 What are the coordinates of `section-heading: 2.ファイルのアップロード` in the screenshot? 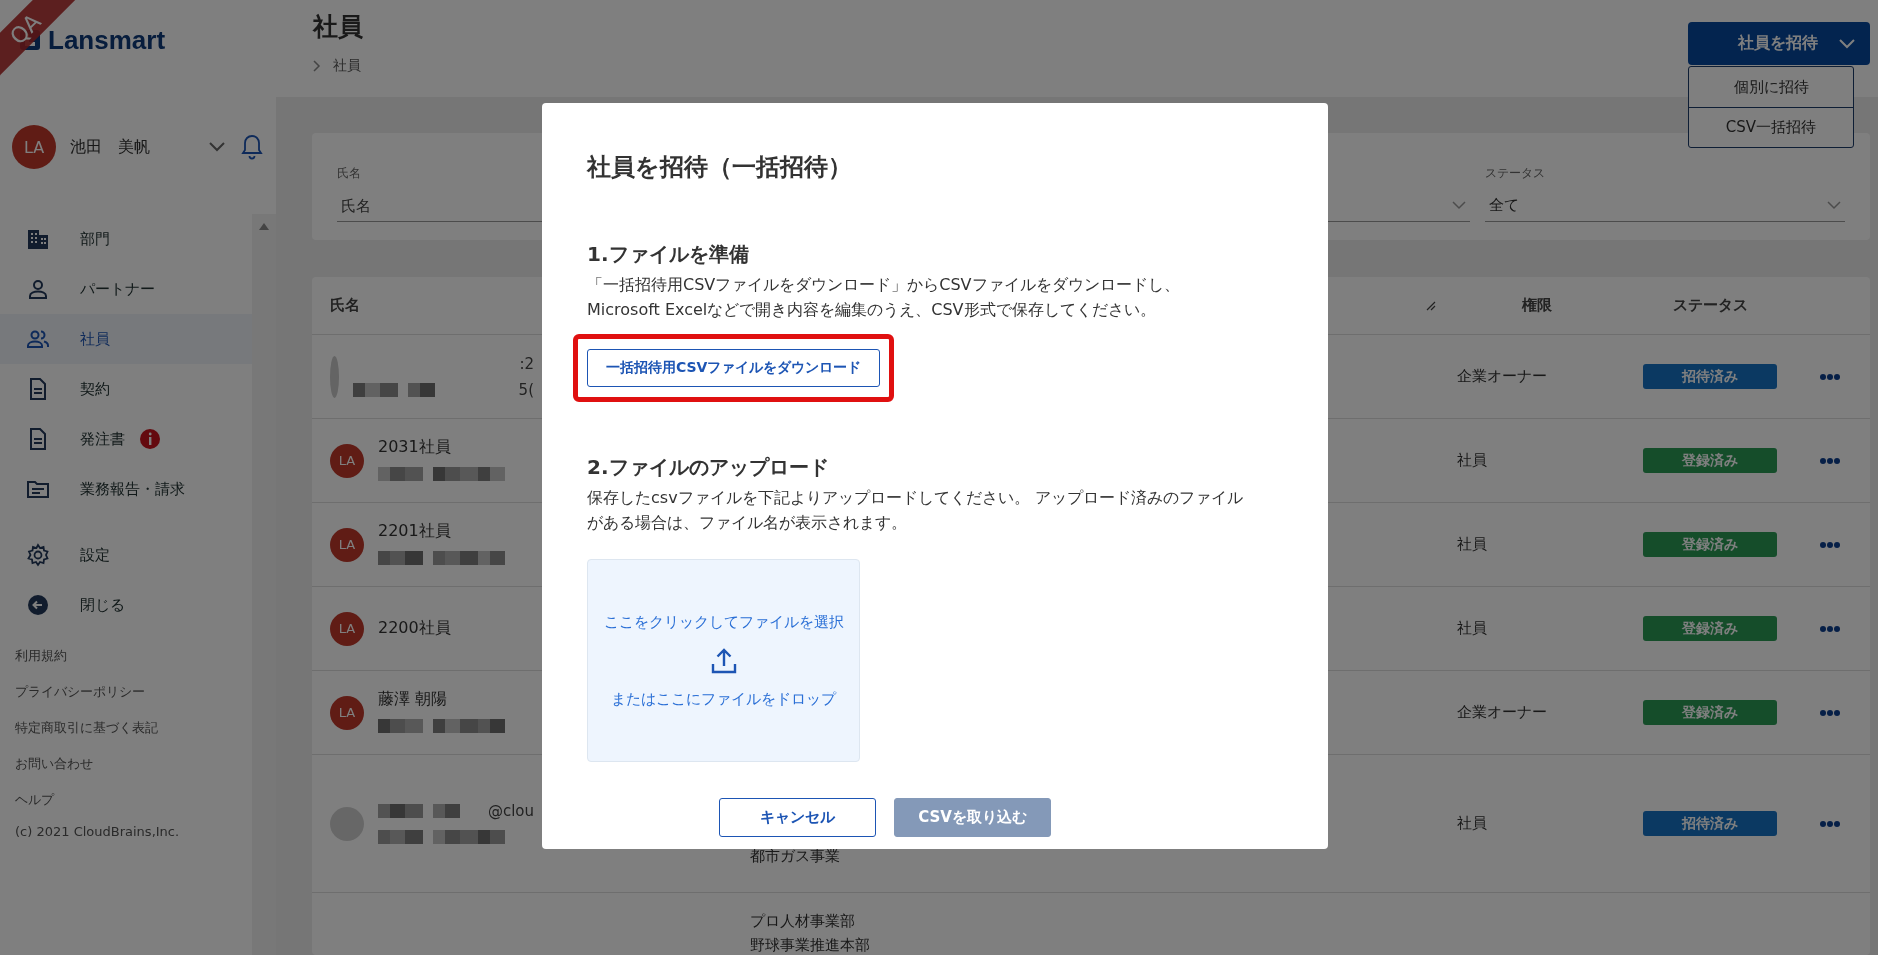 It's located at (708, 467).